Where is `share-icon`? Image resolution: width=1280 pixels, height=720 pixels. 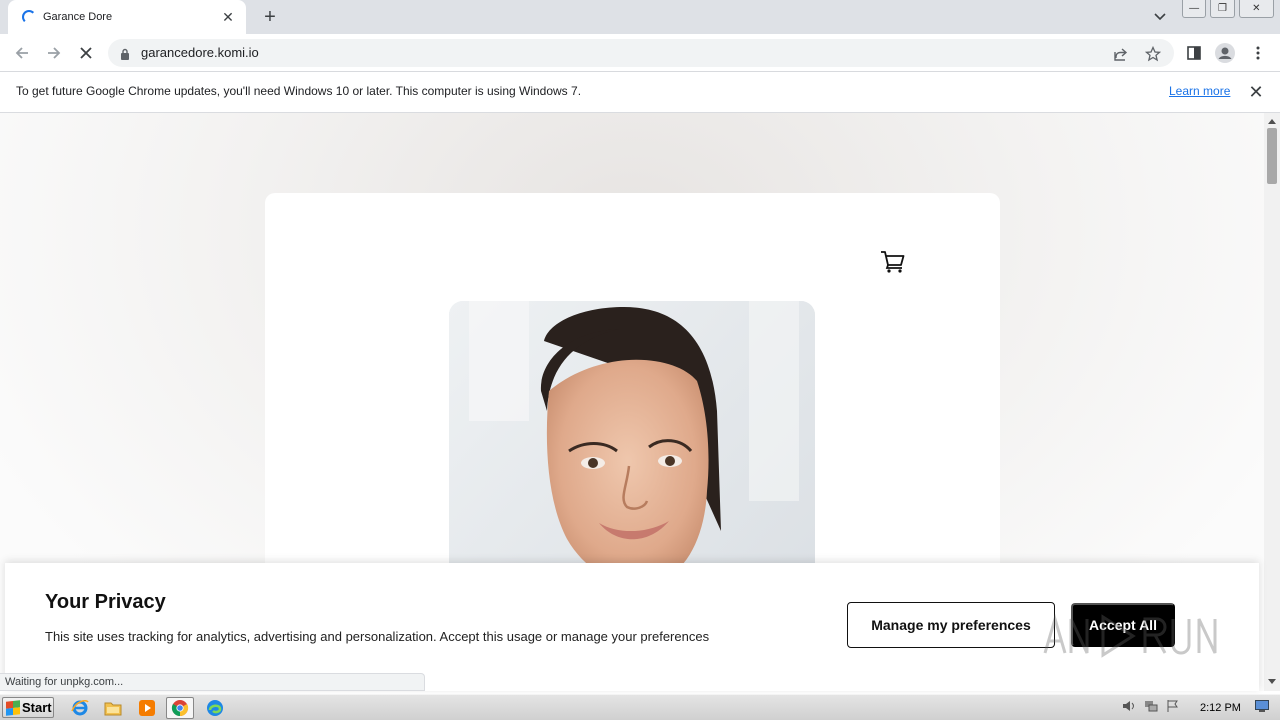
share-icon is located at coordinates (1121, 54).